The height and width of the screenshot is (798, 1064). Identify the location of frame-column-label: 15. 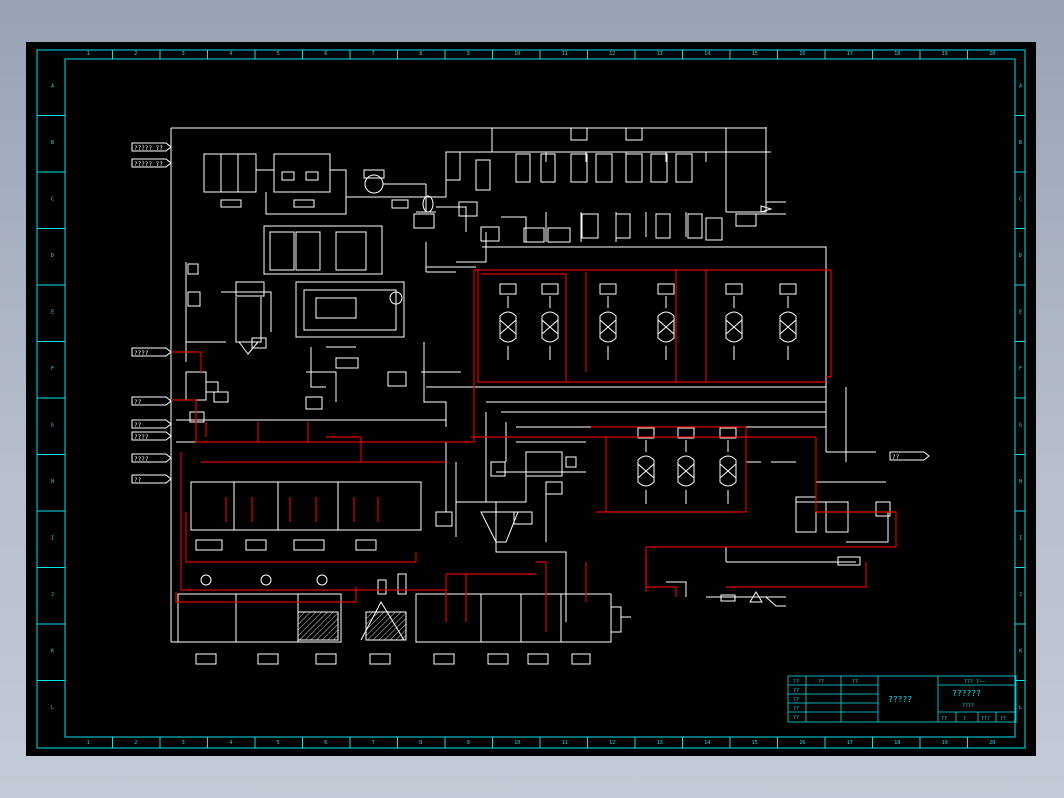
(755, 54).